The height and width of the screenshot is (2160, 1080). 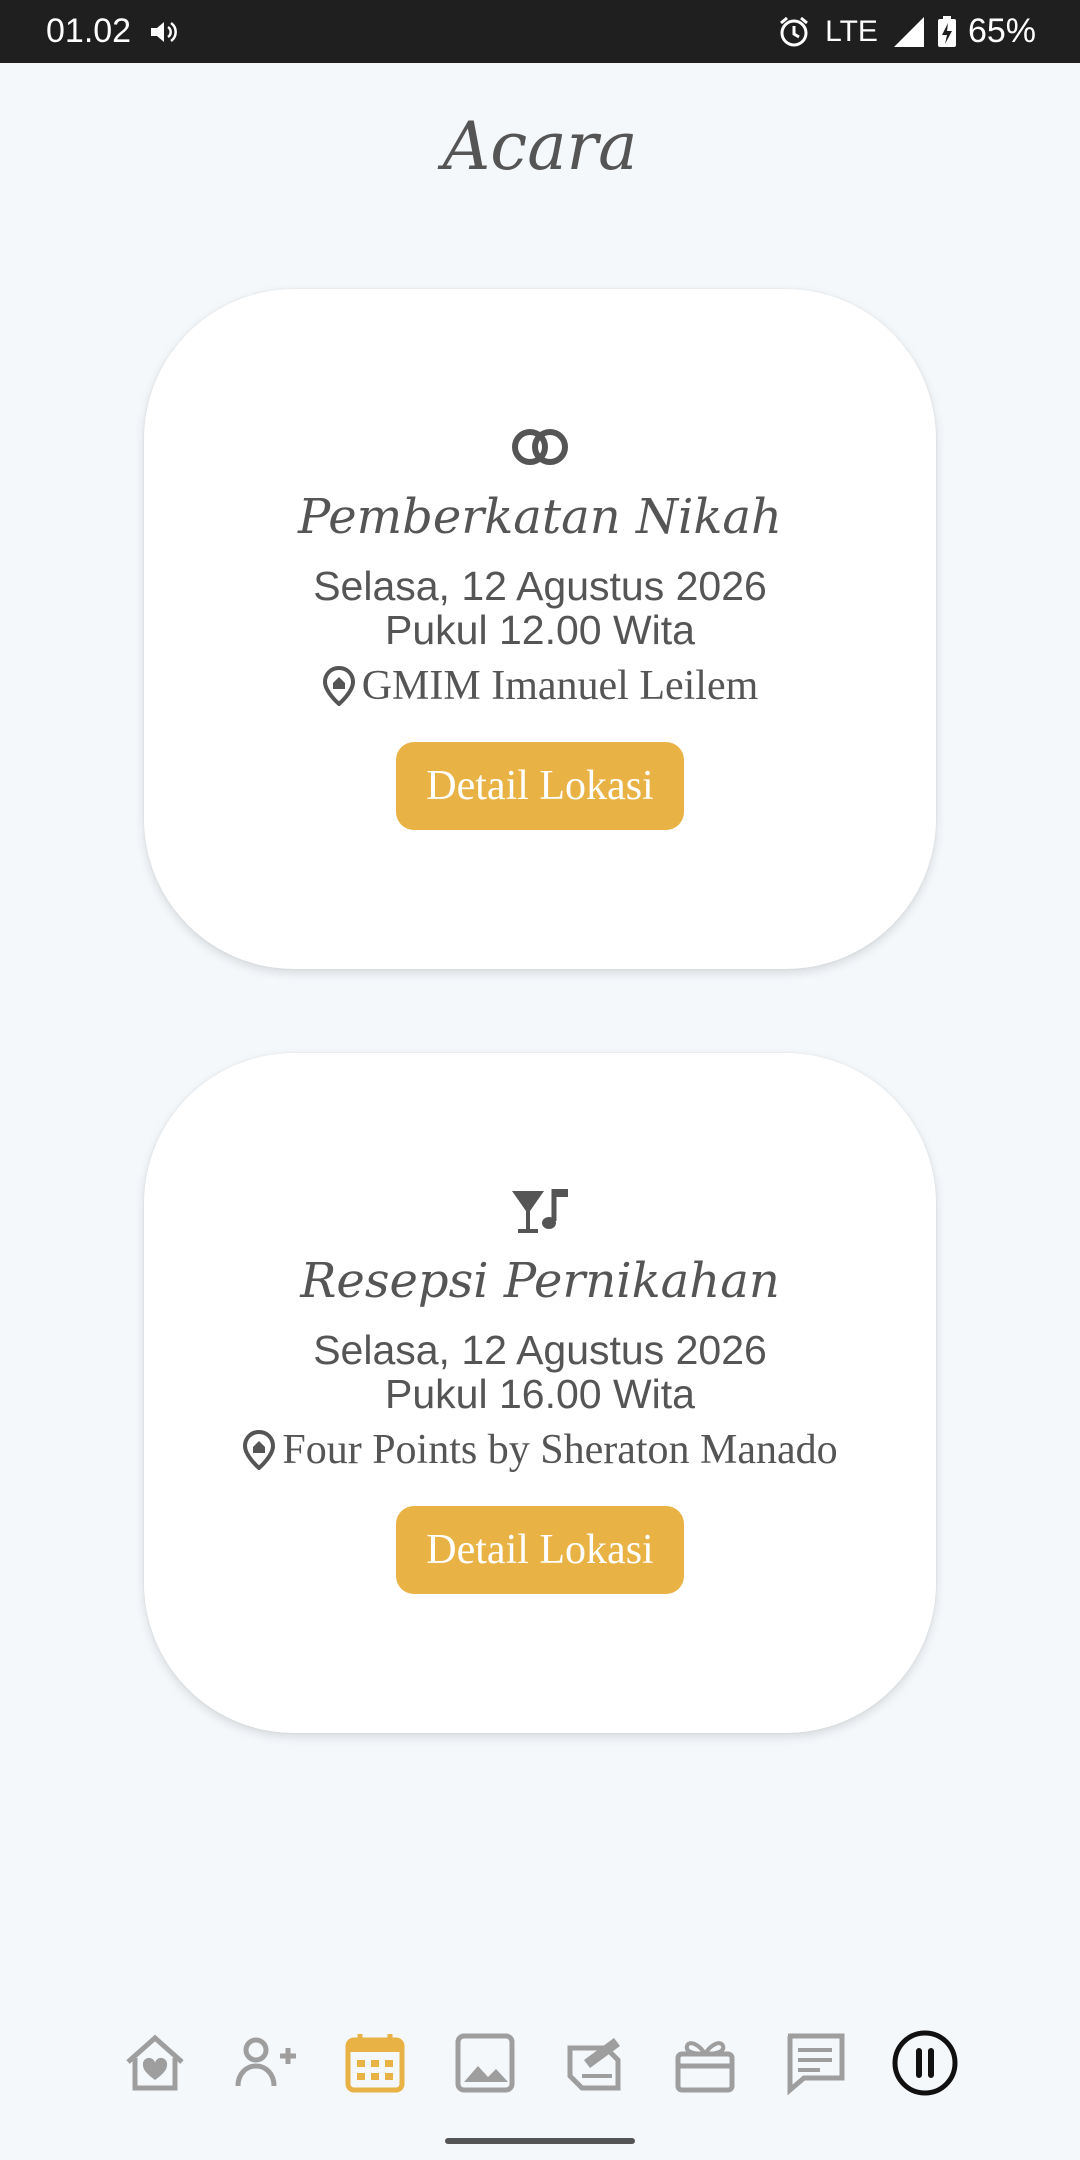 I want to click on user-add-icon, so click(x=265, y=2062).